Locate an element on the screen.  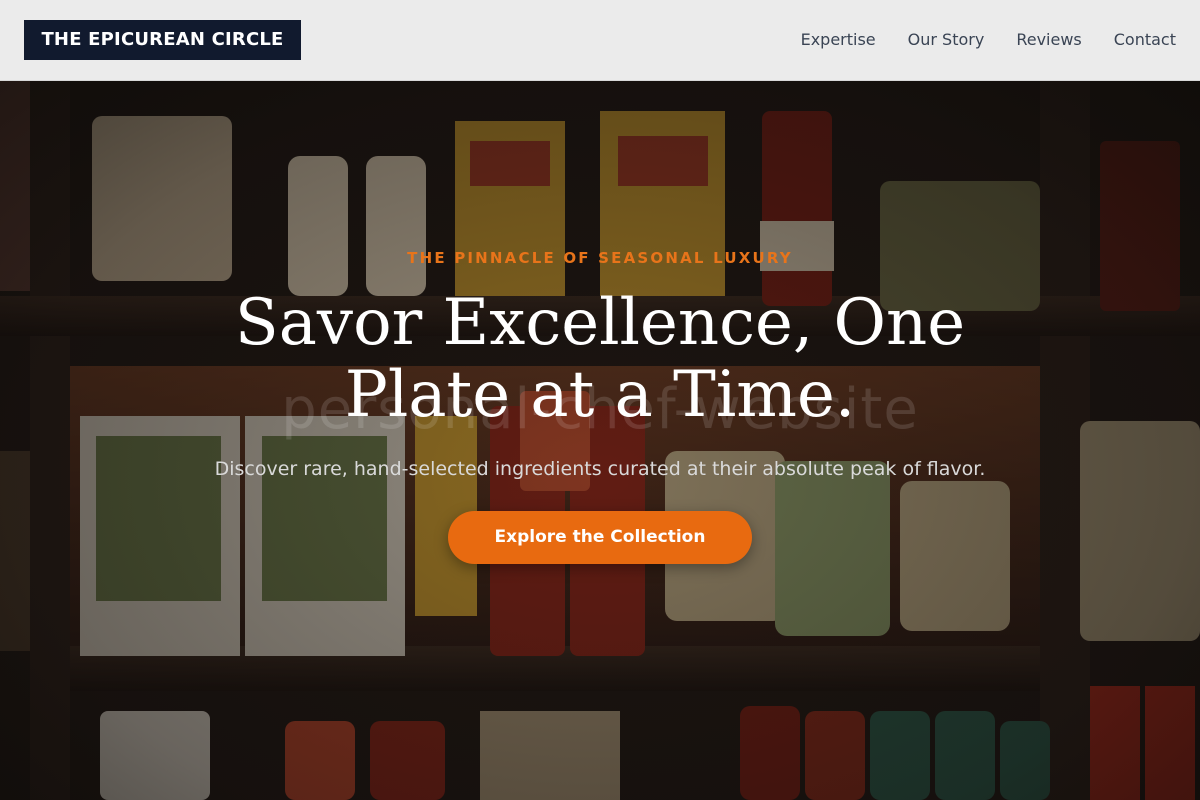
nav-link-contact: Contact is located at coordinates (1145, 40).